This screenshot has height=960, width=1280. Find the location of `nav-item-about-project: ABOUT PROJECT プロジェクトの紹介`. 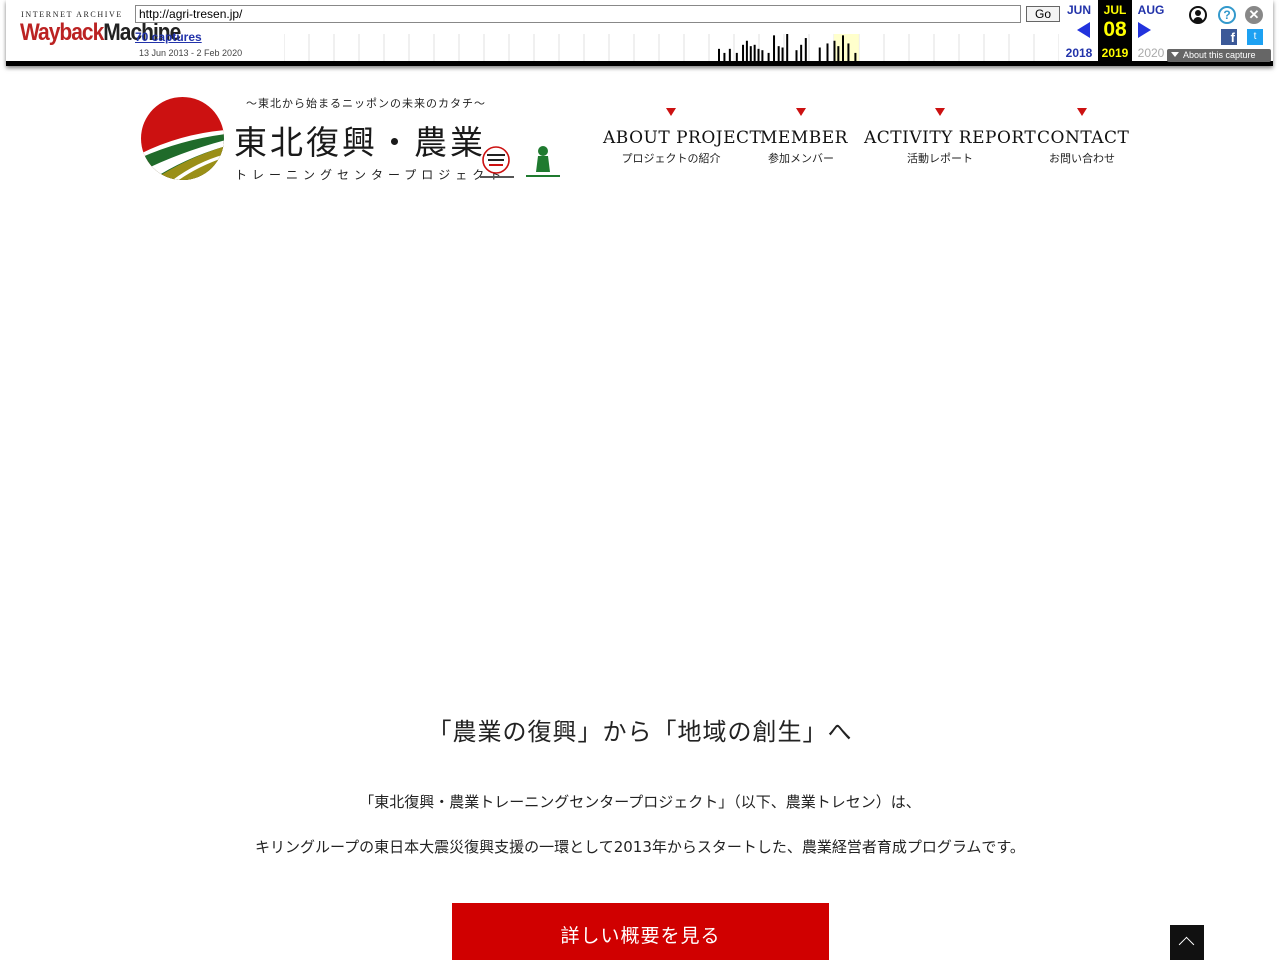

nav-item-about-project: ABOUT PROJECT プロジェクトの紹介 is located at coordinates (682, 137).